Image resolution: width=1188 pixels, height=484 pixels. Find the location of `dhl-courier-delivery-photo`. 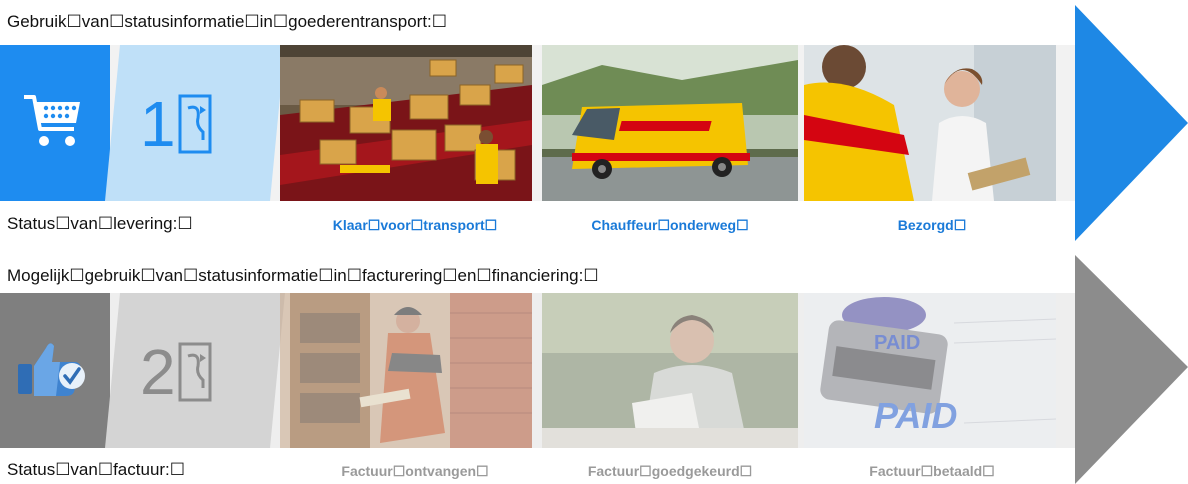

dhl-courier-delivery-photo is located at coordinates (930, 123).